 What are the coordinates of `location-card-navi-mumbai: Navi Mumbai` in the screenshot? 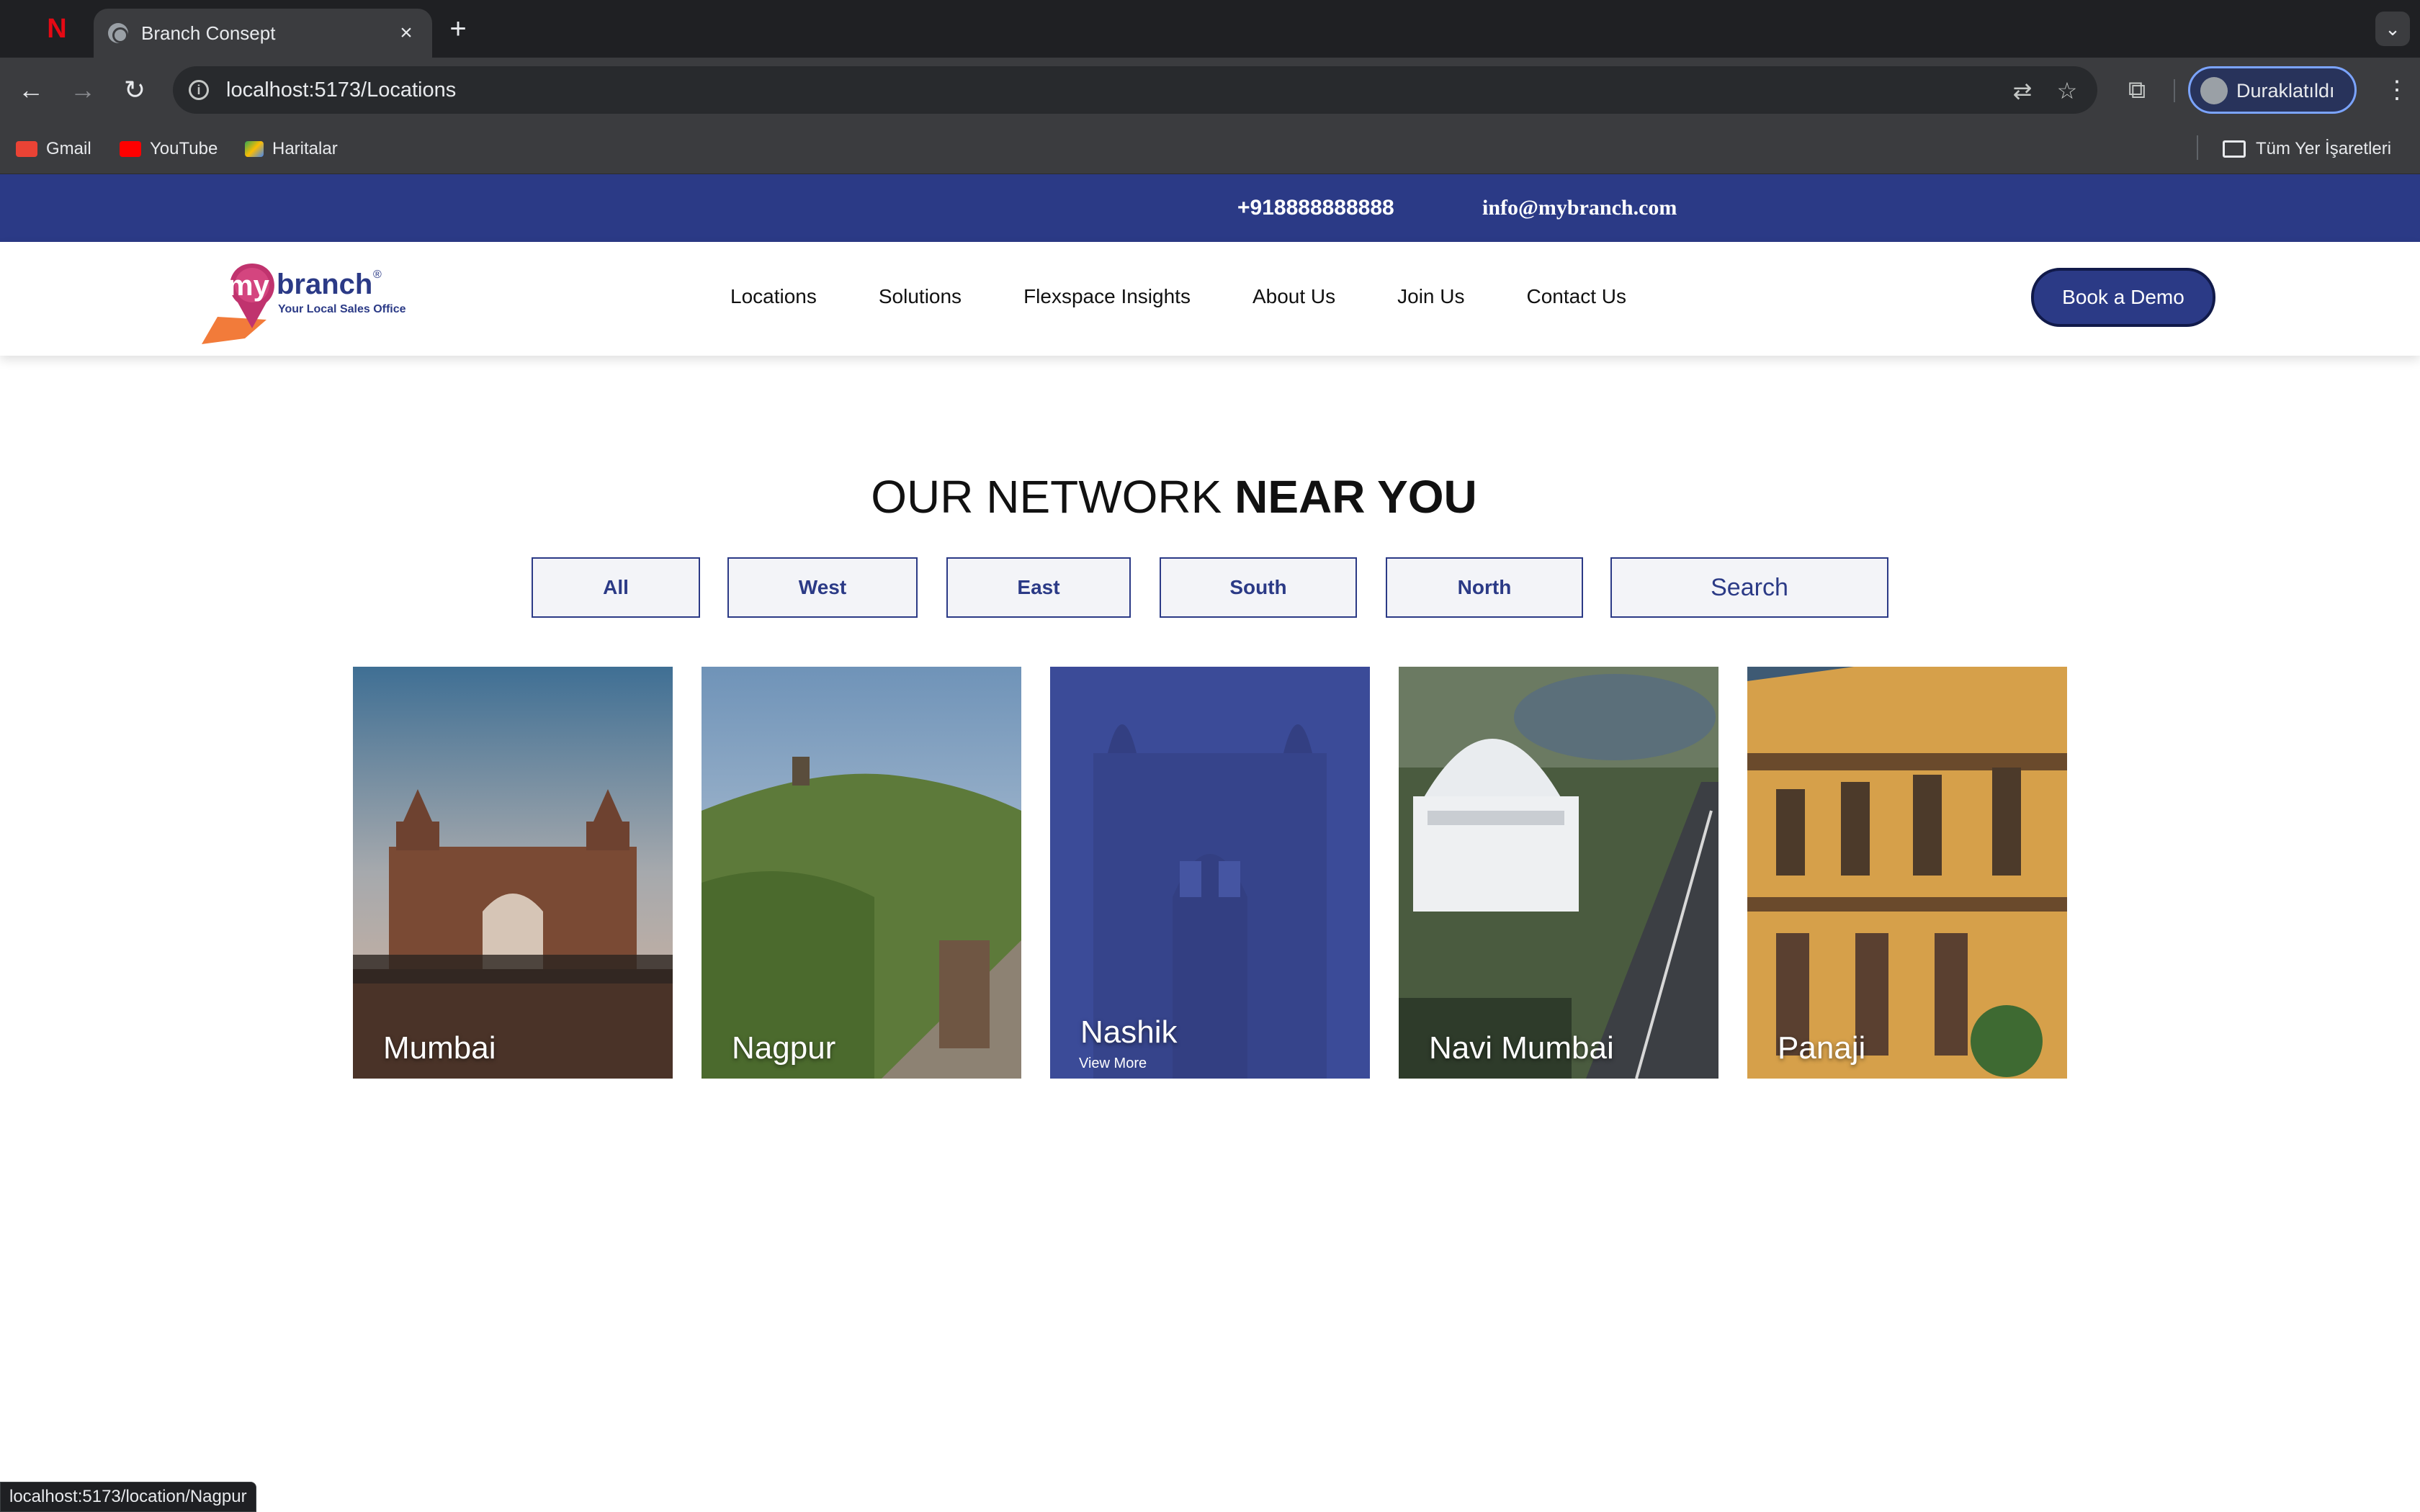 It's located at (1559, 873).